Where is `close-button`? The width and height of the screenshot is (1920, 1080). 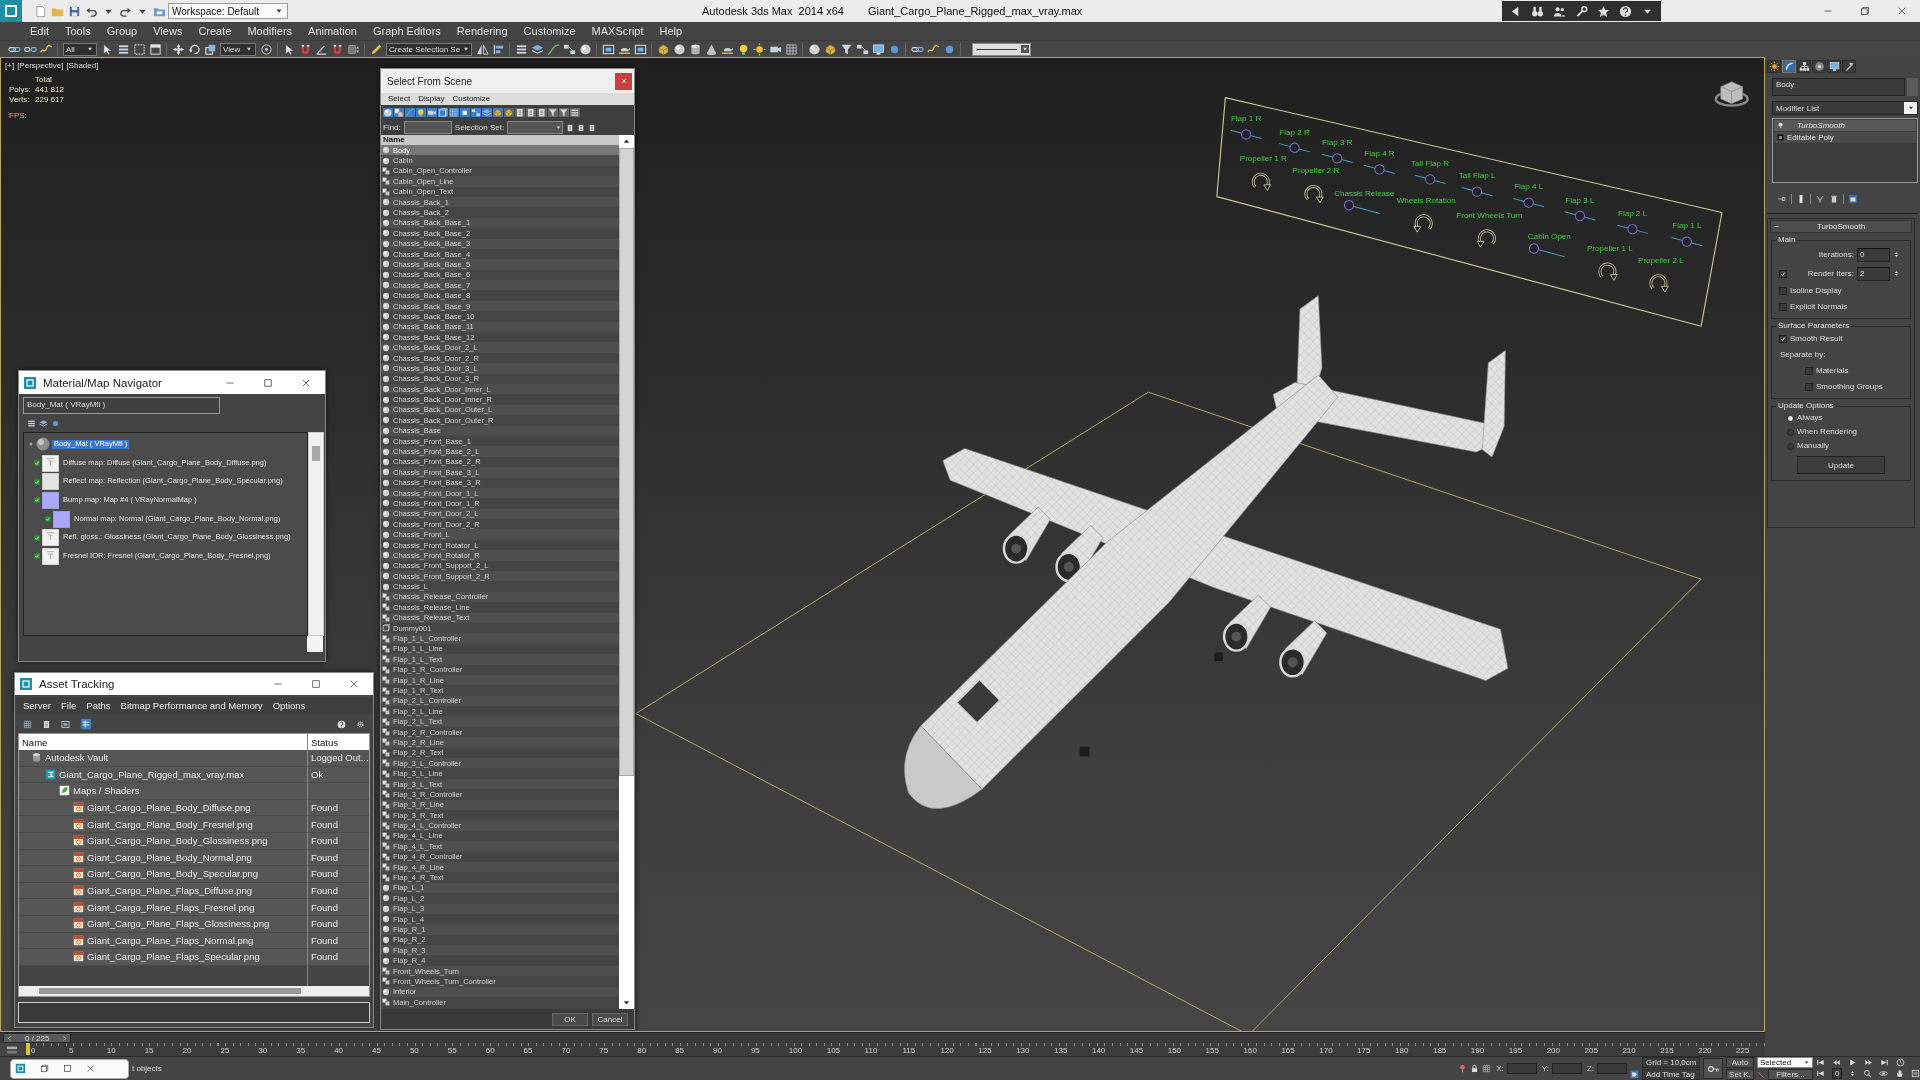
close-button is located at coordinates (623, 81).